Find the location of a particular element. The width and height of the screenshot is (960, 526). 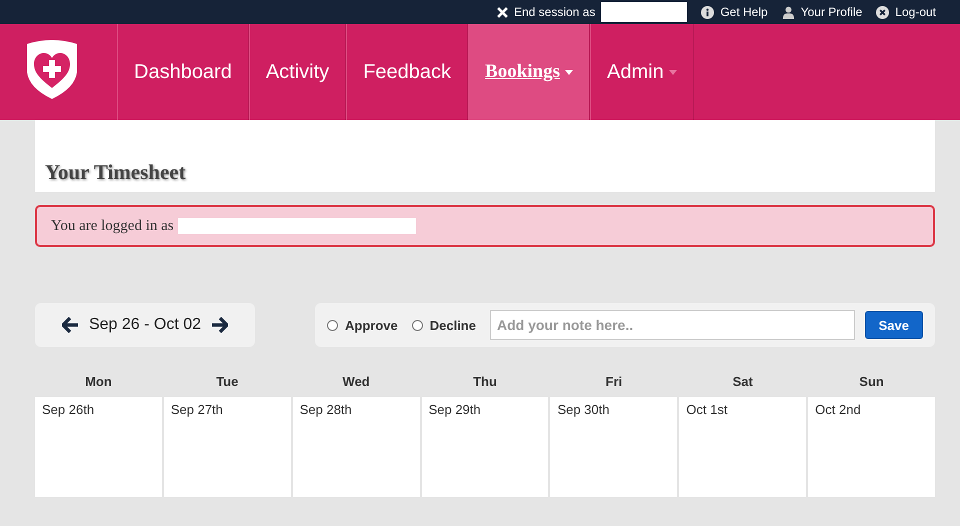

top-link: Get Help is located at coordinates (734, 12).